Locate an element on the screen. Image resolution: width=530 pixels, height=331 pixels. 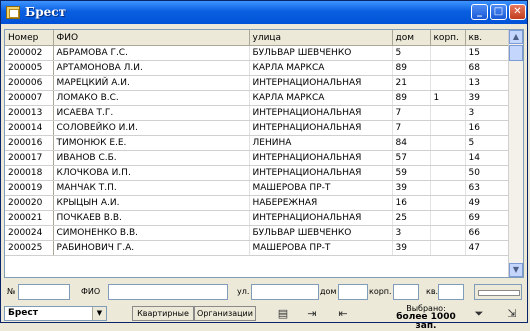
selected-count: Выбрано: более 1000 зап. is located at coordinates (426, 317).